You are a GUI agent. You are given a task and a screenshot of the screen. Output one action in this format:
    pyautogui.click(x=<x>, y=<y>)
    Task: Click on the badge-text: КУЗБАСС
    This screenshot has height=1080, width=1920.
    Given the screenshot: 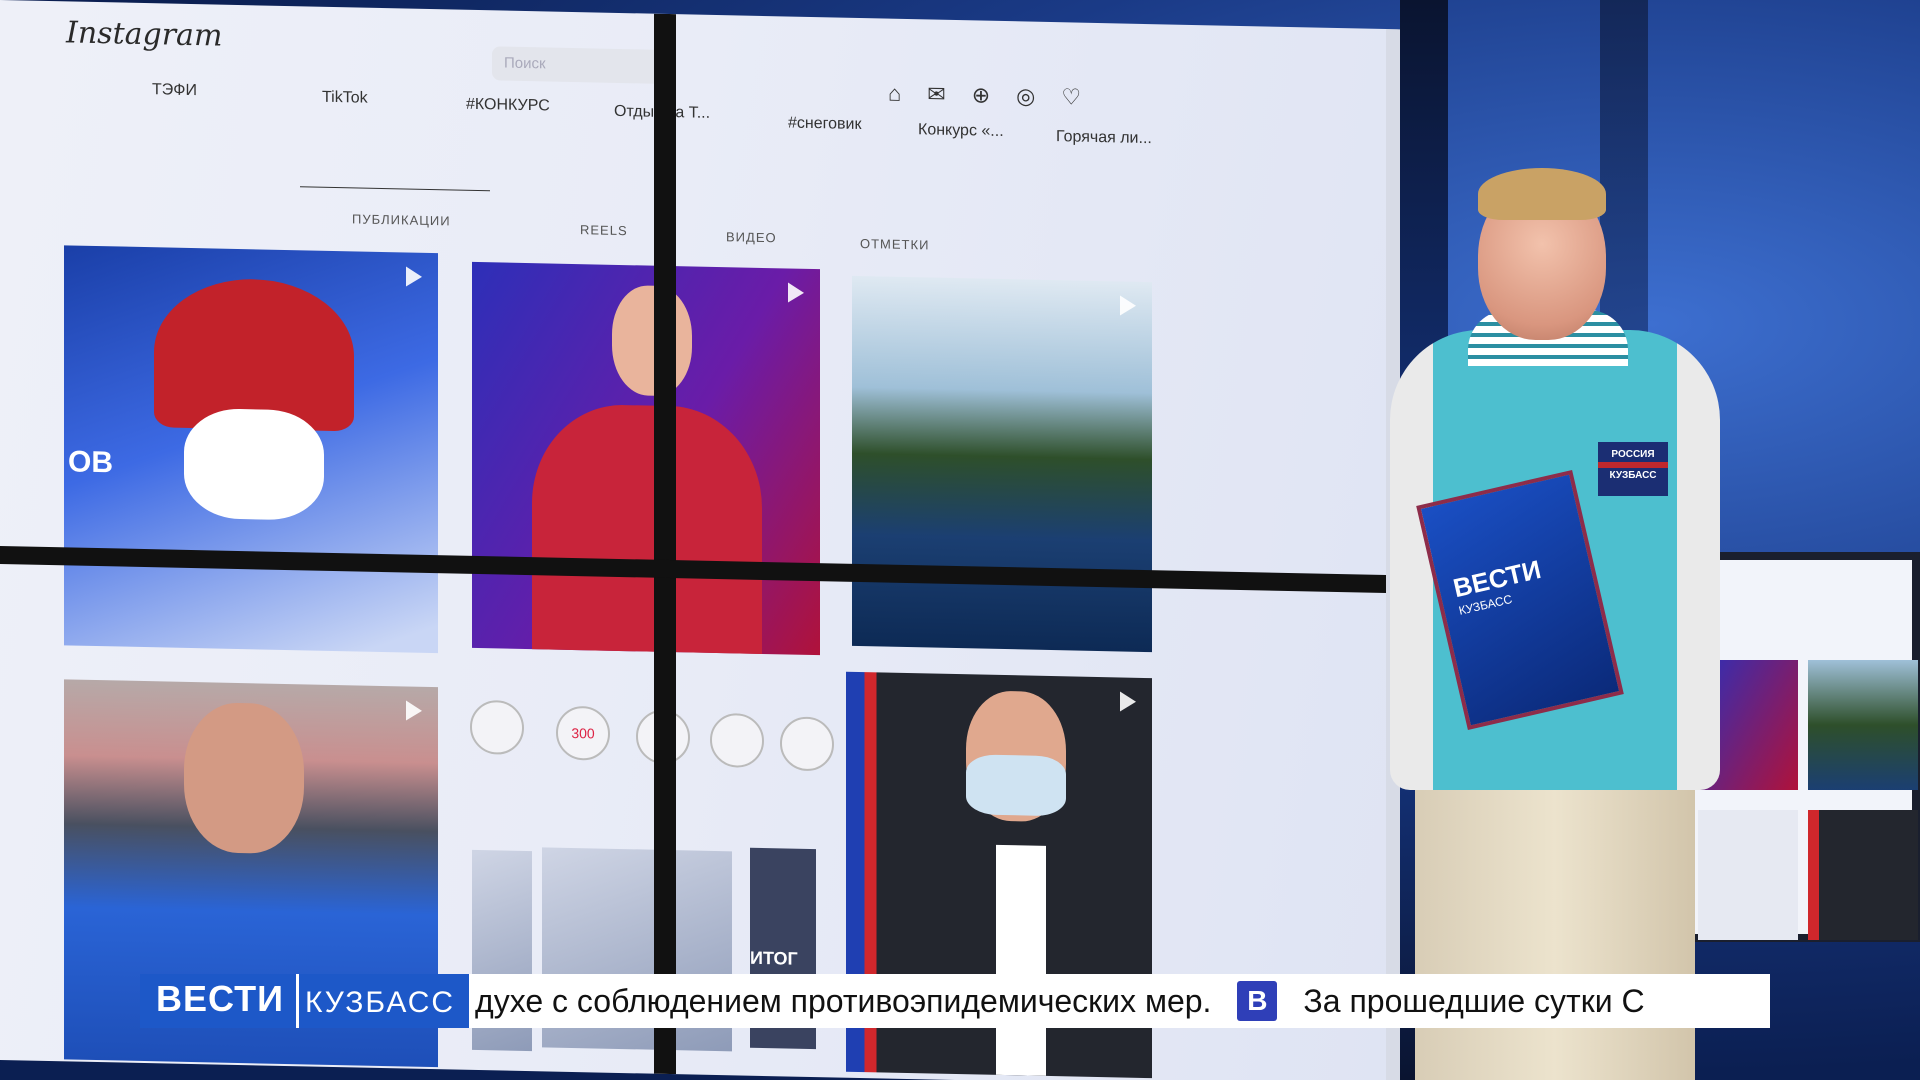 What is the action you would take?
    pyautogui.click(x=1633, y=475)
    